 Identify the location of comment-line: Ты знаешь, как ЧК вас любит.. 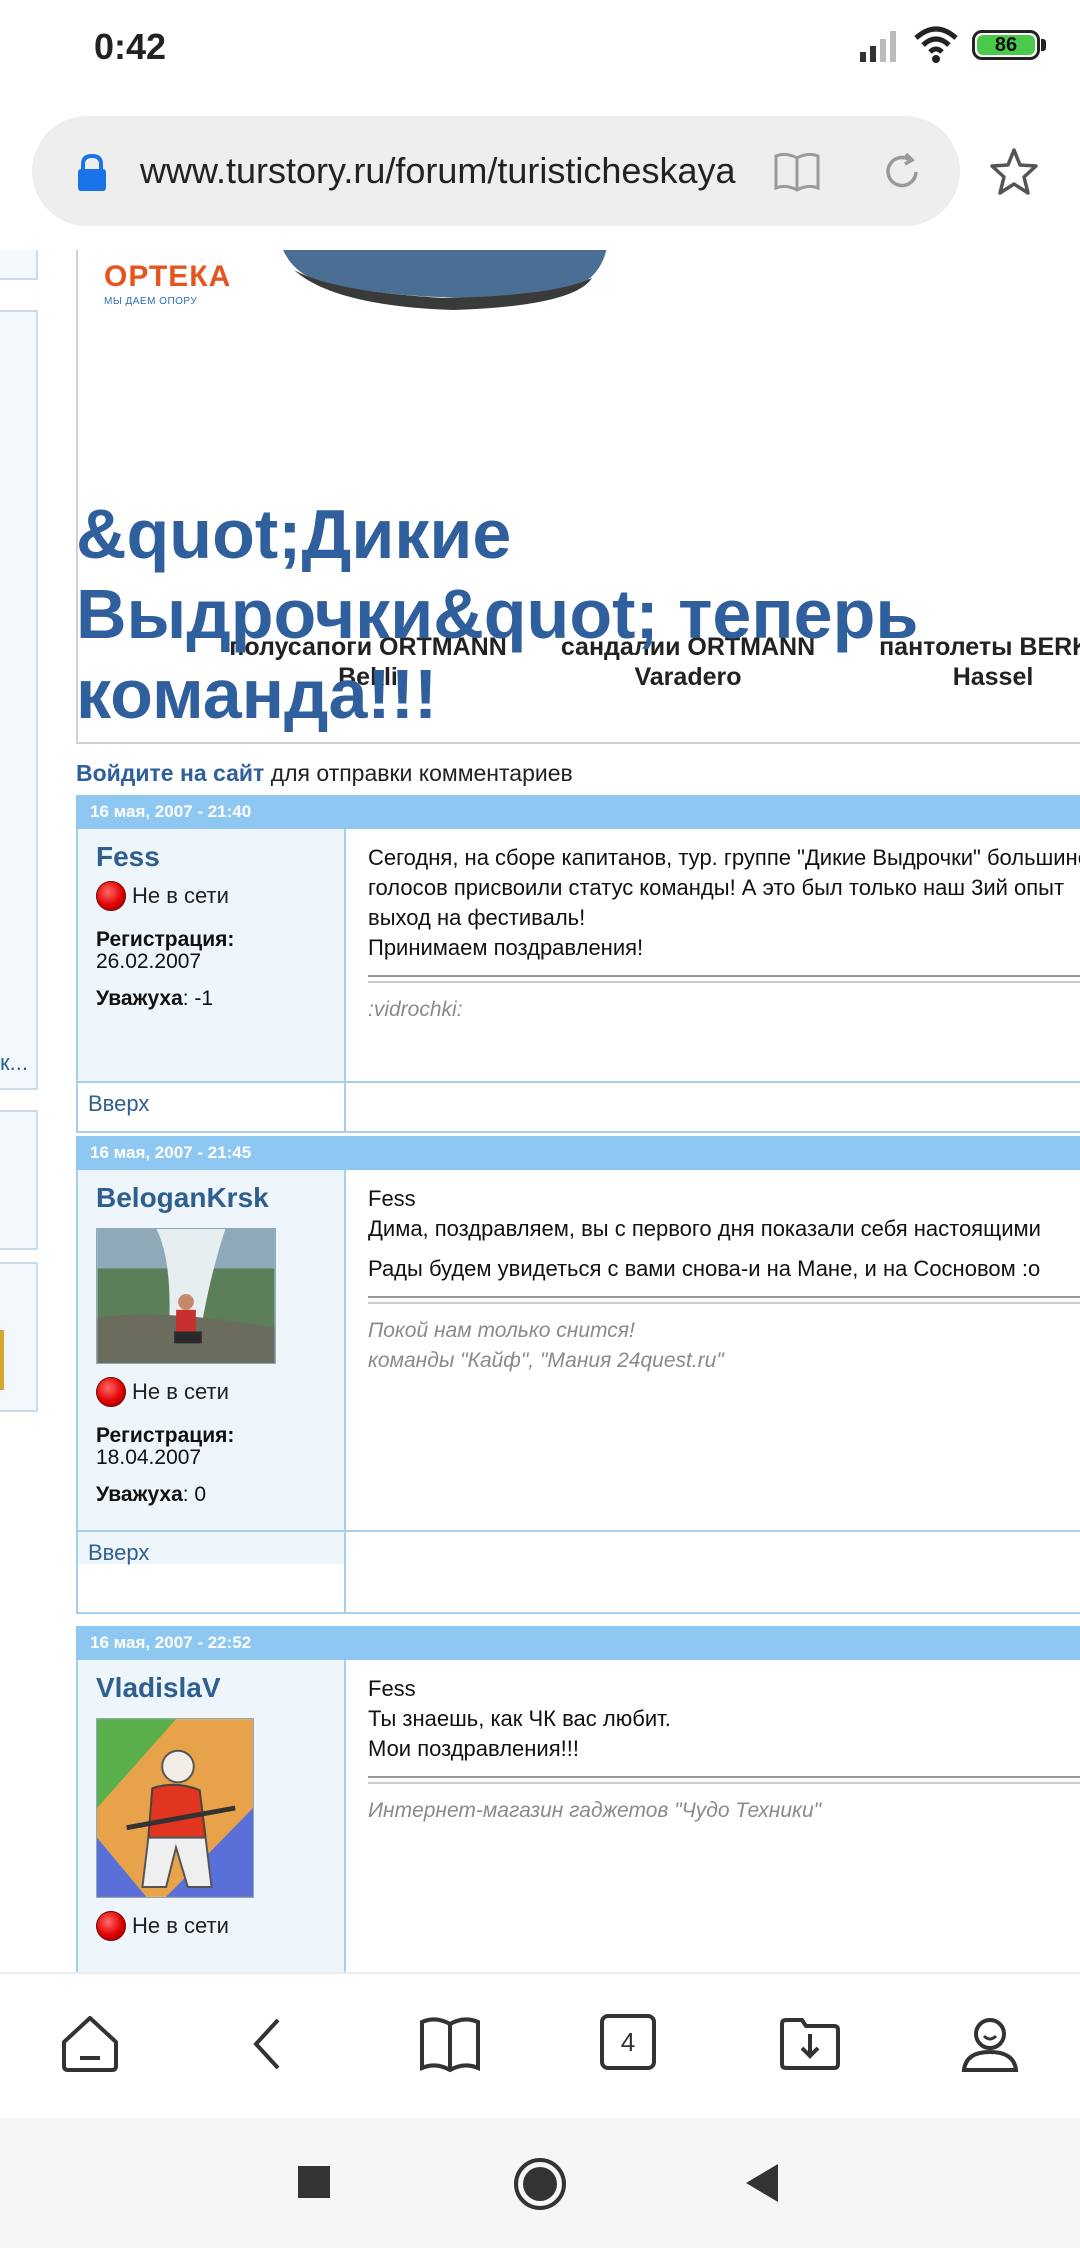
(519, 1718).